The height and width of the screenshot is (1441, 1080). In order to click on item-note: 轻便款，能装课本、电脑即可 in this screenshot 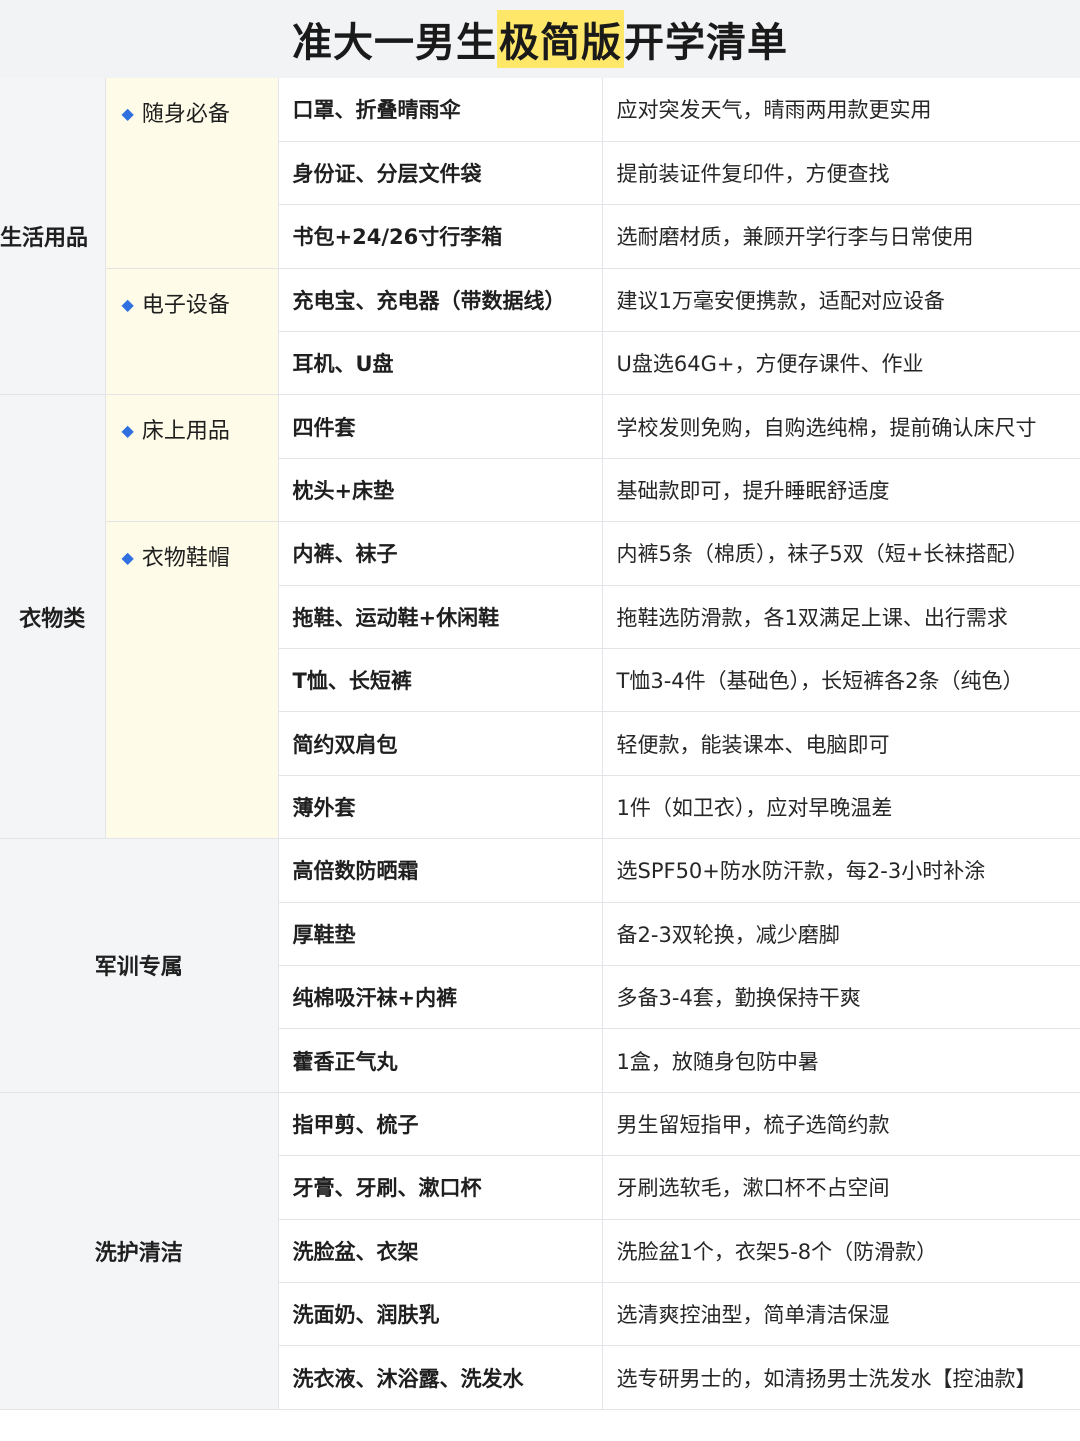, I will do `click(841, 743)`.